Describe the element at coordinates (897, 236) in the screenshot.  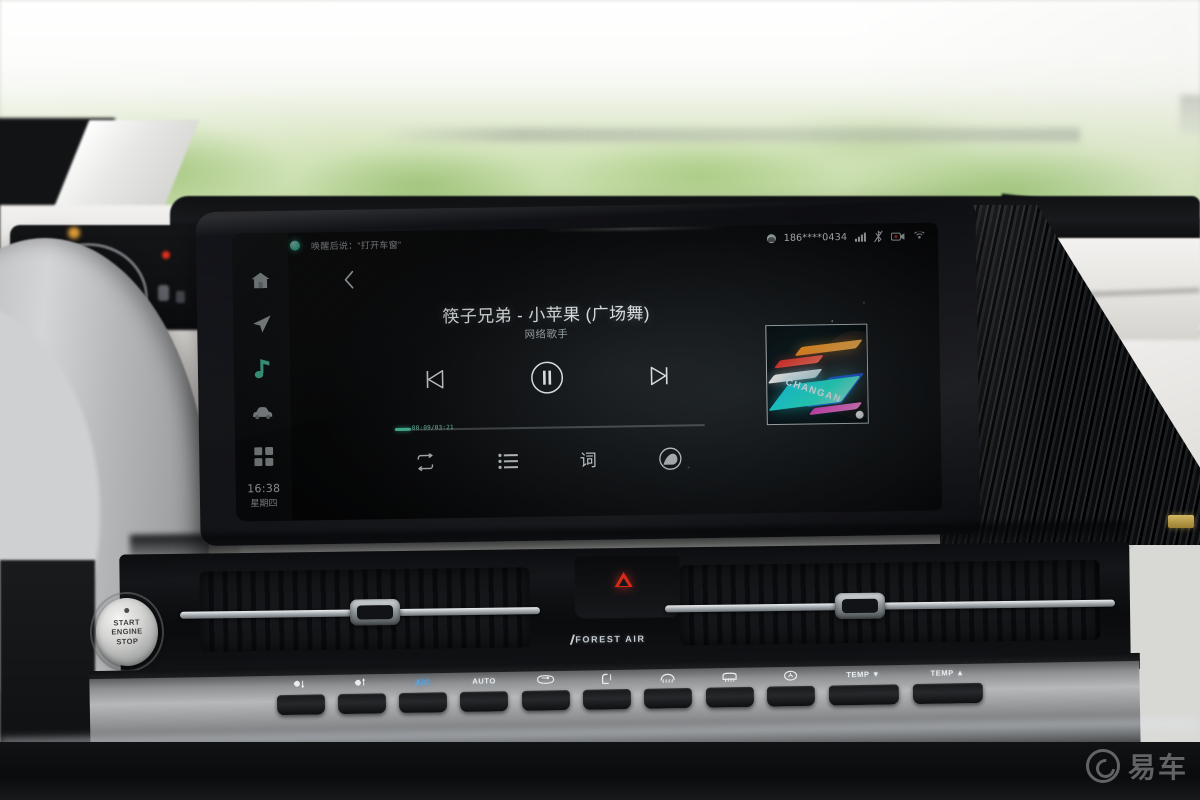
I see `dashcam-icon` at that location.